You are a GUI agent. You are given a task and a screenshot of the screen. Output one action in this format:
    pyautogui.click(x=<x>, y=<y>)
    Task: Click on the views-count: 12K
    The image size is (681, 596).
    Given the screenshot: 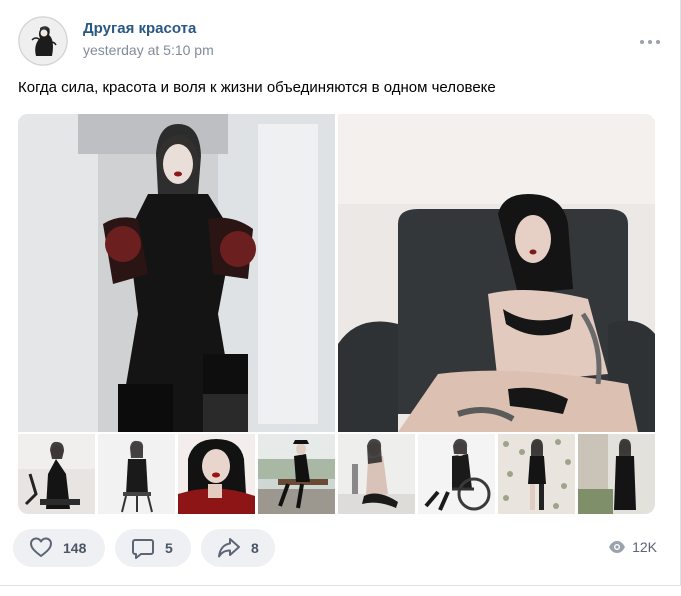 What is the action you would take?
    pyautogui.click(x=644, y=547)
    